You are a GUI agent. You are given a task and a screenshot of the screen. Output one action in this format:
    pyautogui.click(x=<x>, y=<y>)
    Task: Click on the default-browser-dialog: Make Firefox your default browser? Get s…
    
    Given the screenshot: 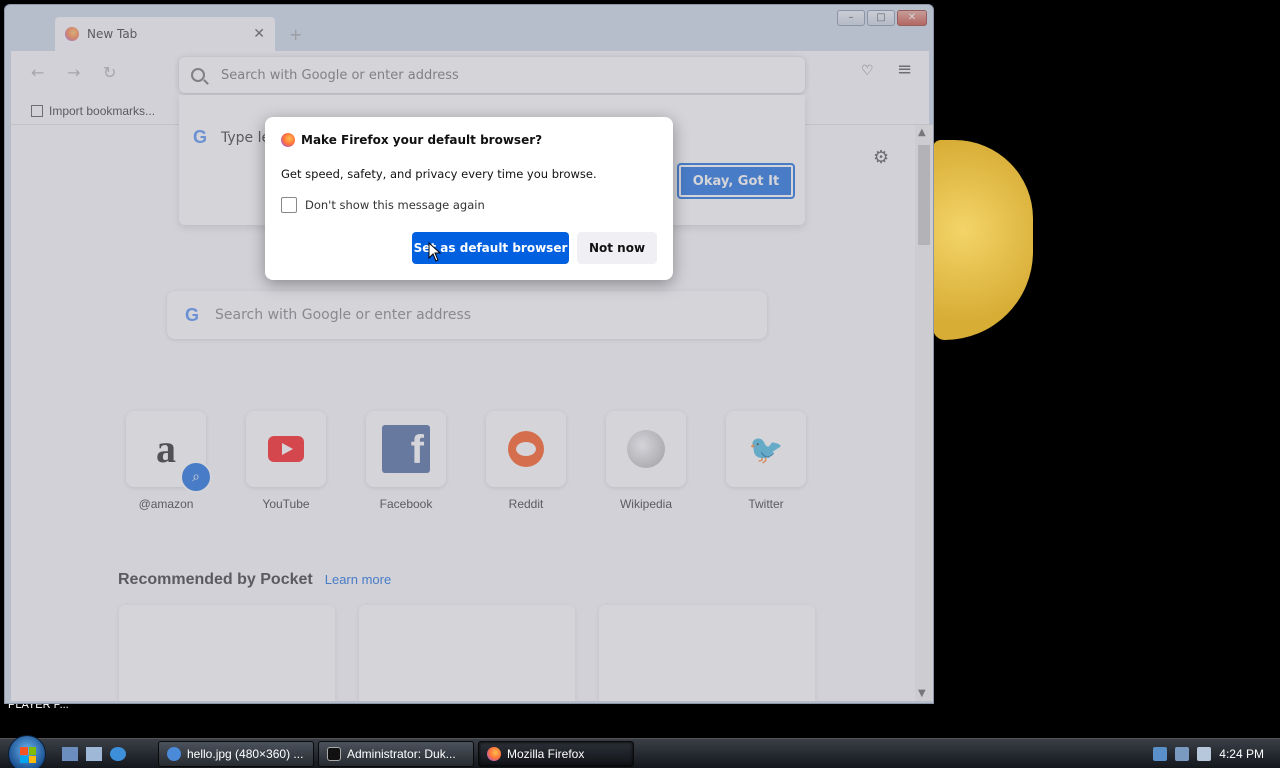 What is the action you would take?
    pyautogui.click(x=469, y=198)
    